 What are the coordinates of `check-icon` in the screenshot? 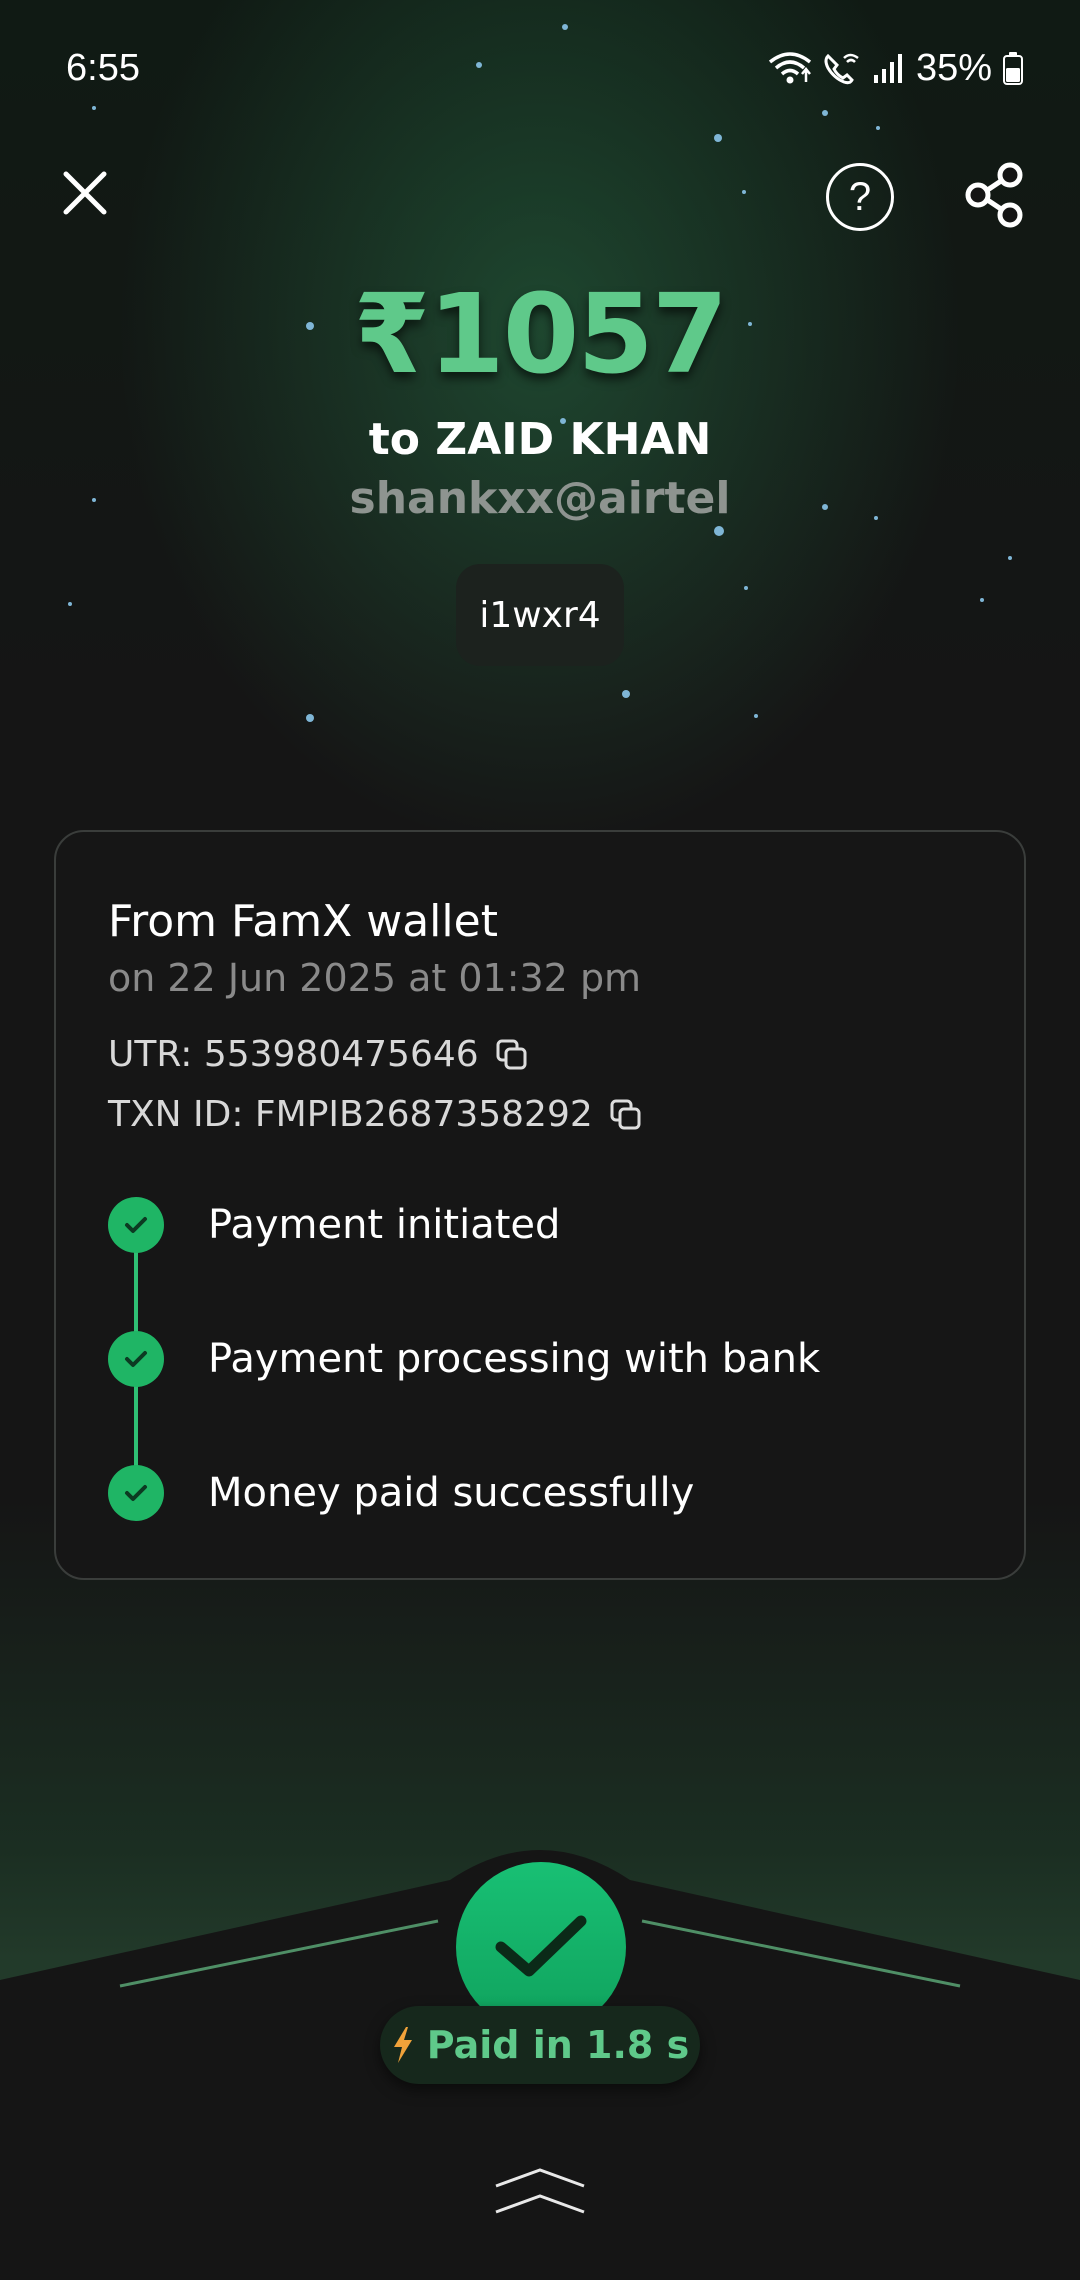 It's located at (541, 1946).